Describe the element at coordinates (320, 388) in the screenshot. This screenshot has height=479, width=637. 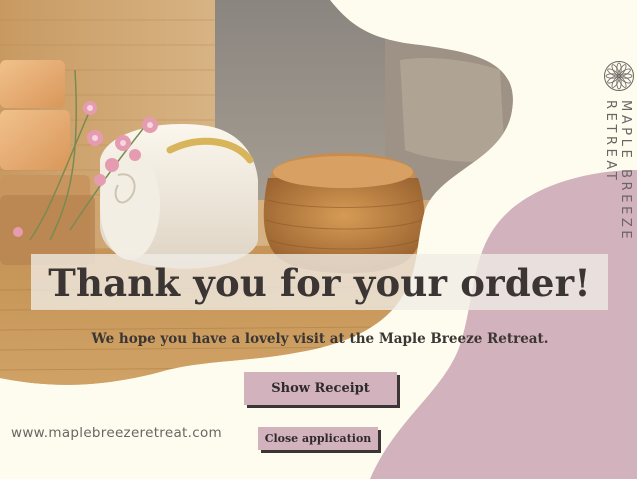
I see `show-receipt-button: Show Receipt` at that location.